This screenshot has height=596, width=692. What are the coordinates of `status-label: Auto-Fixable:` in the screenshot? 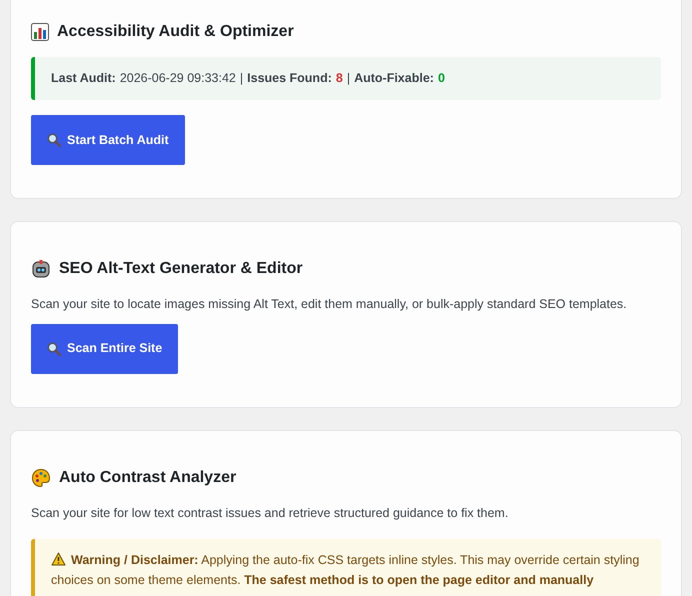 It's located at (394, 79).